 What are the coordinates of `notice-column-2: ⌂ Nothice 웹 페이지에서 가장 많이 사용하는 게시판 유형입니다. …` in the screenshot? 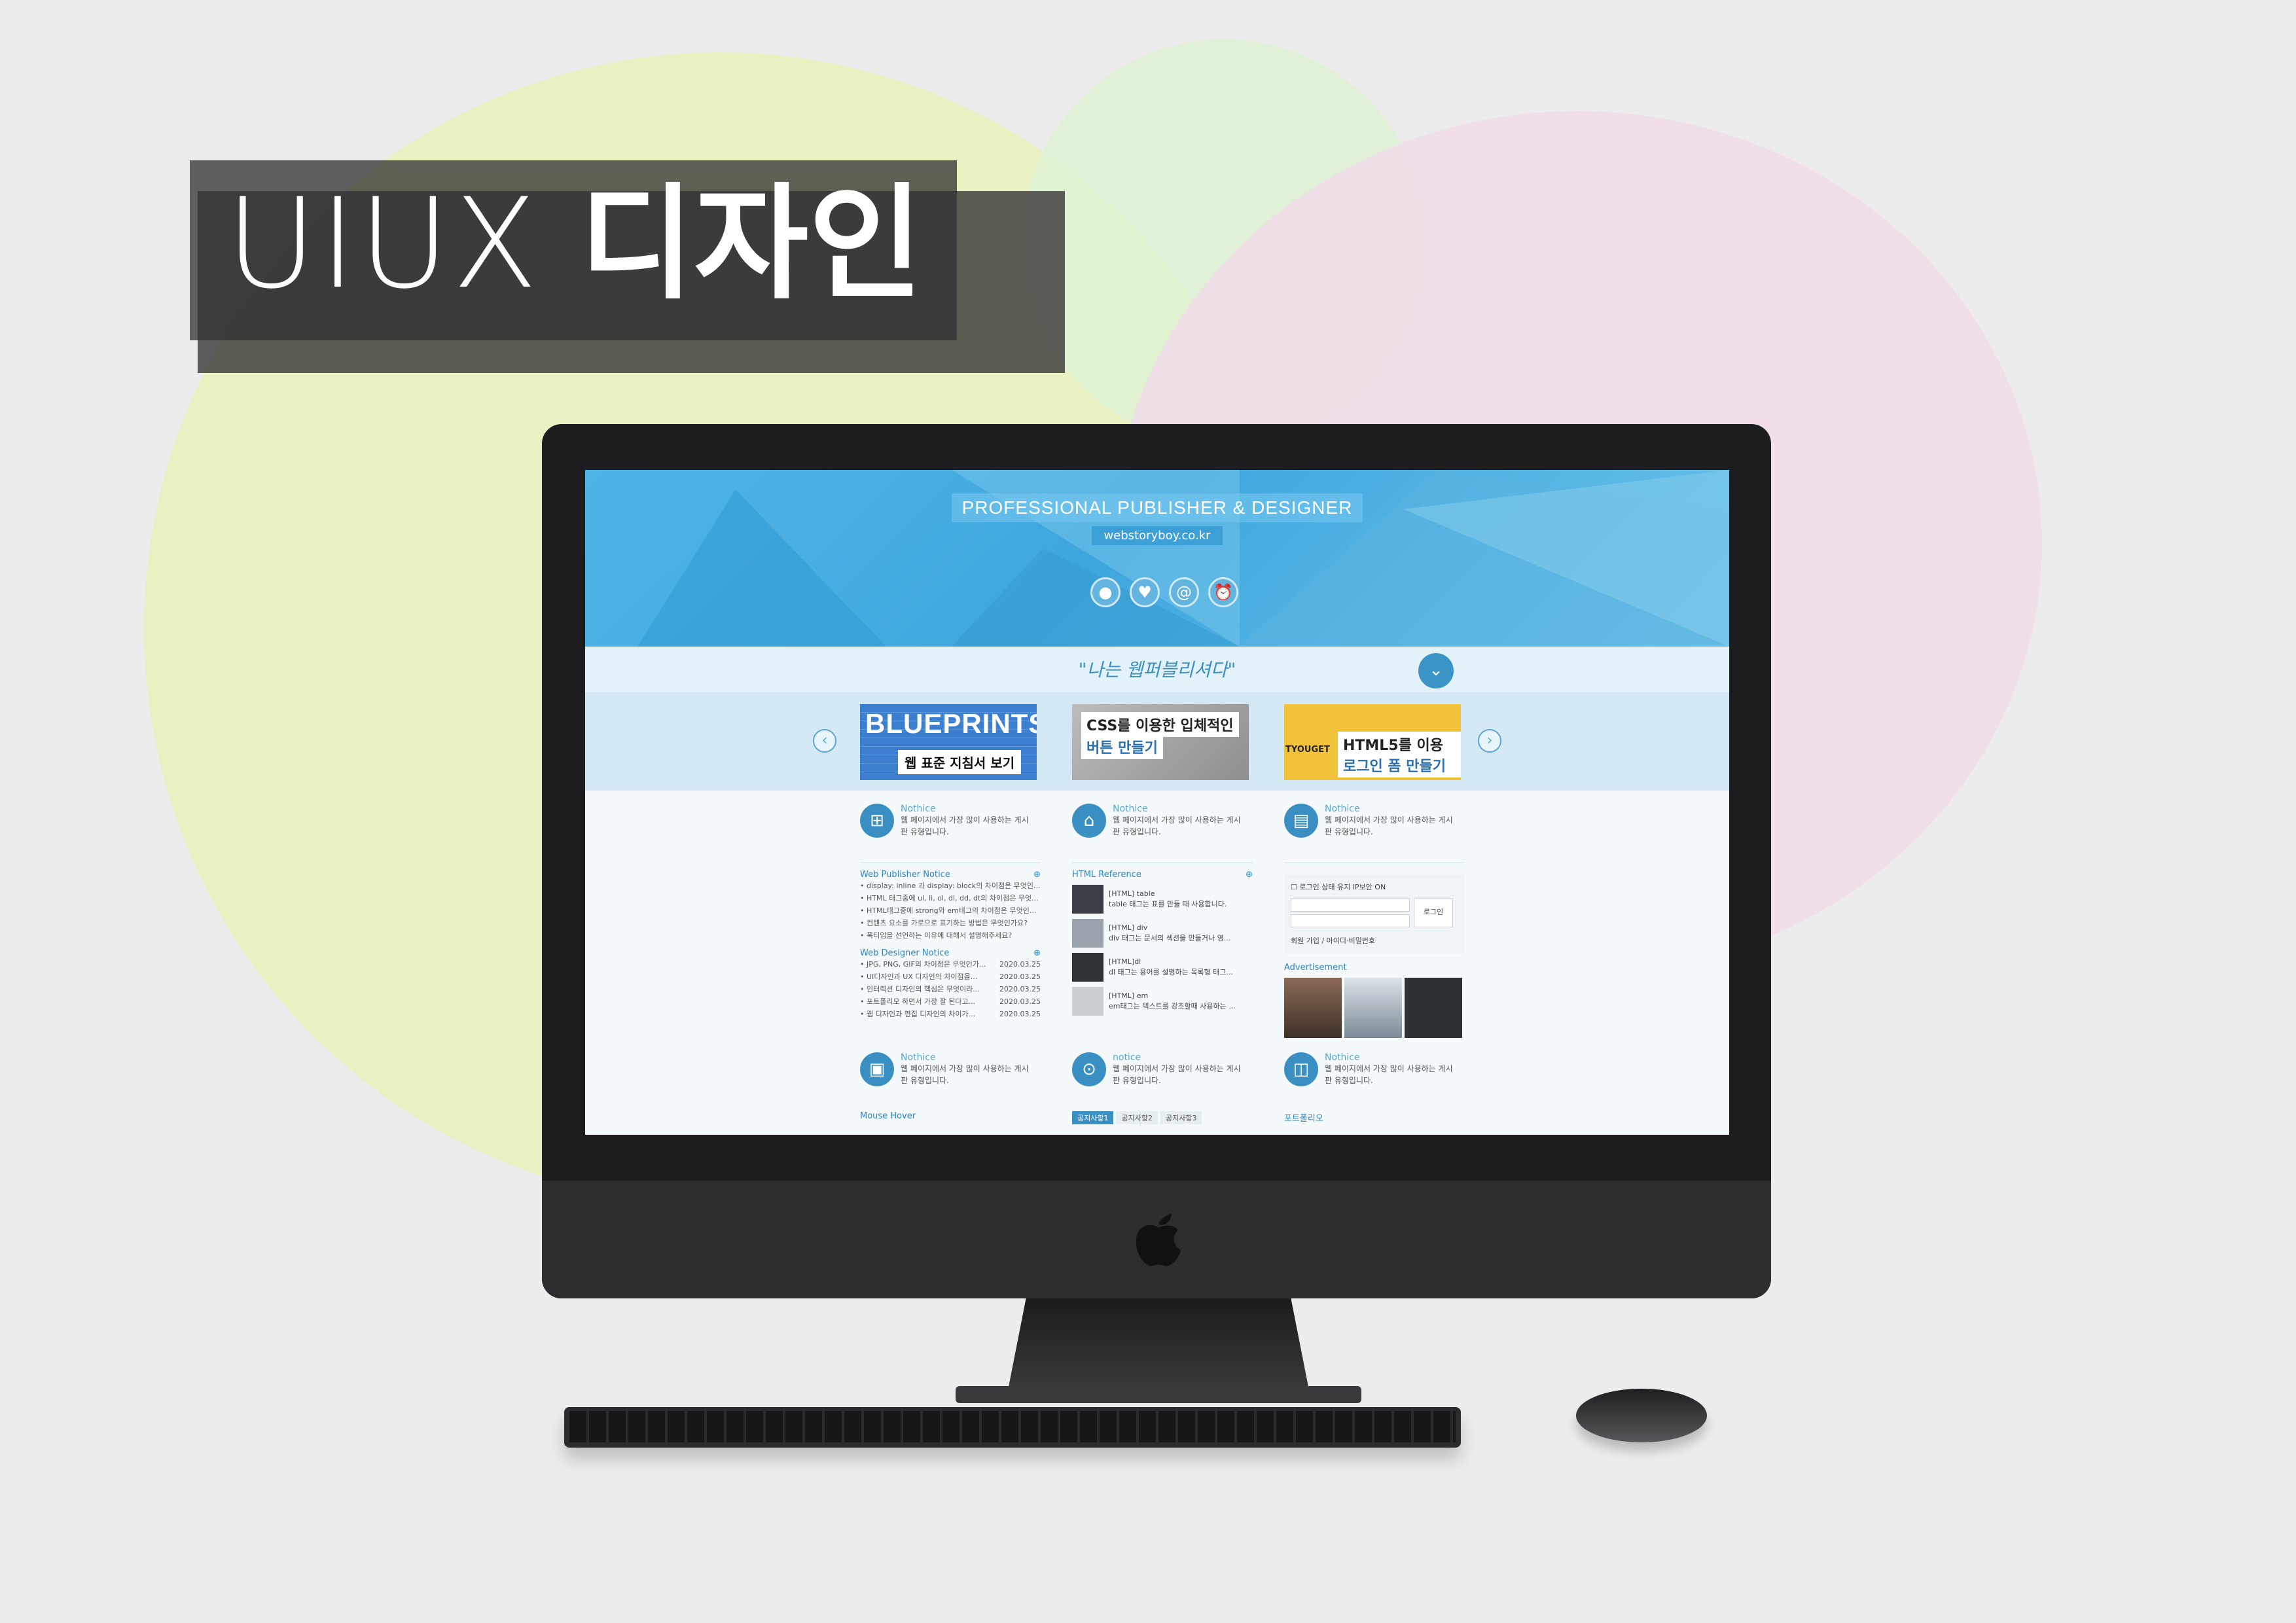 It's located at (1162, 910).